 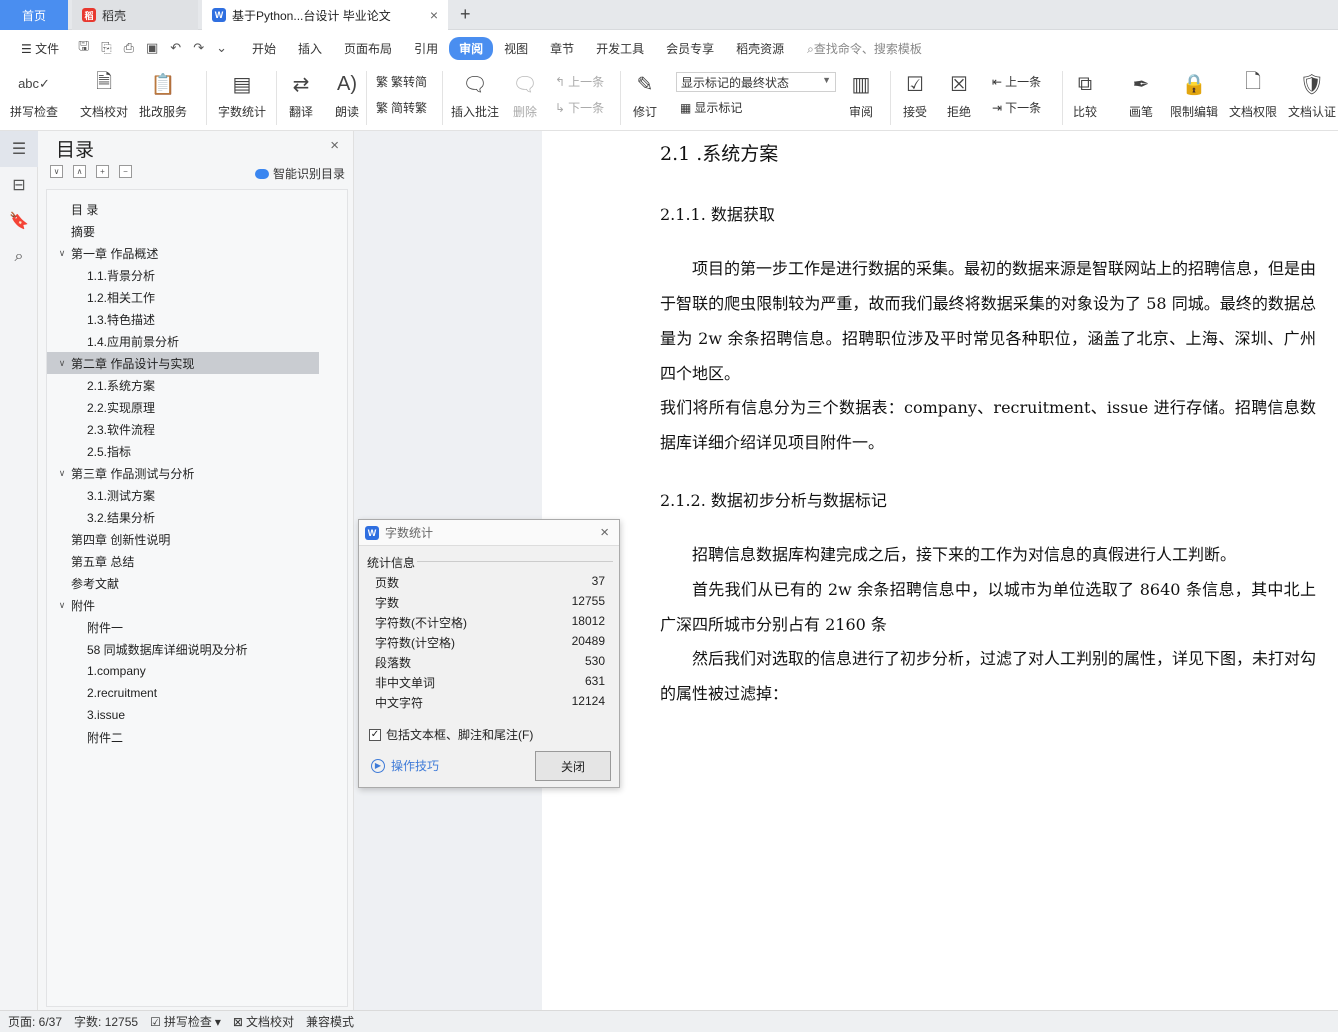 I want to click on toc-item: 目 录, so click(x=183, y=209).